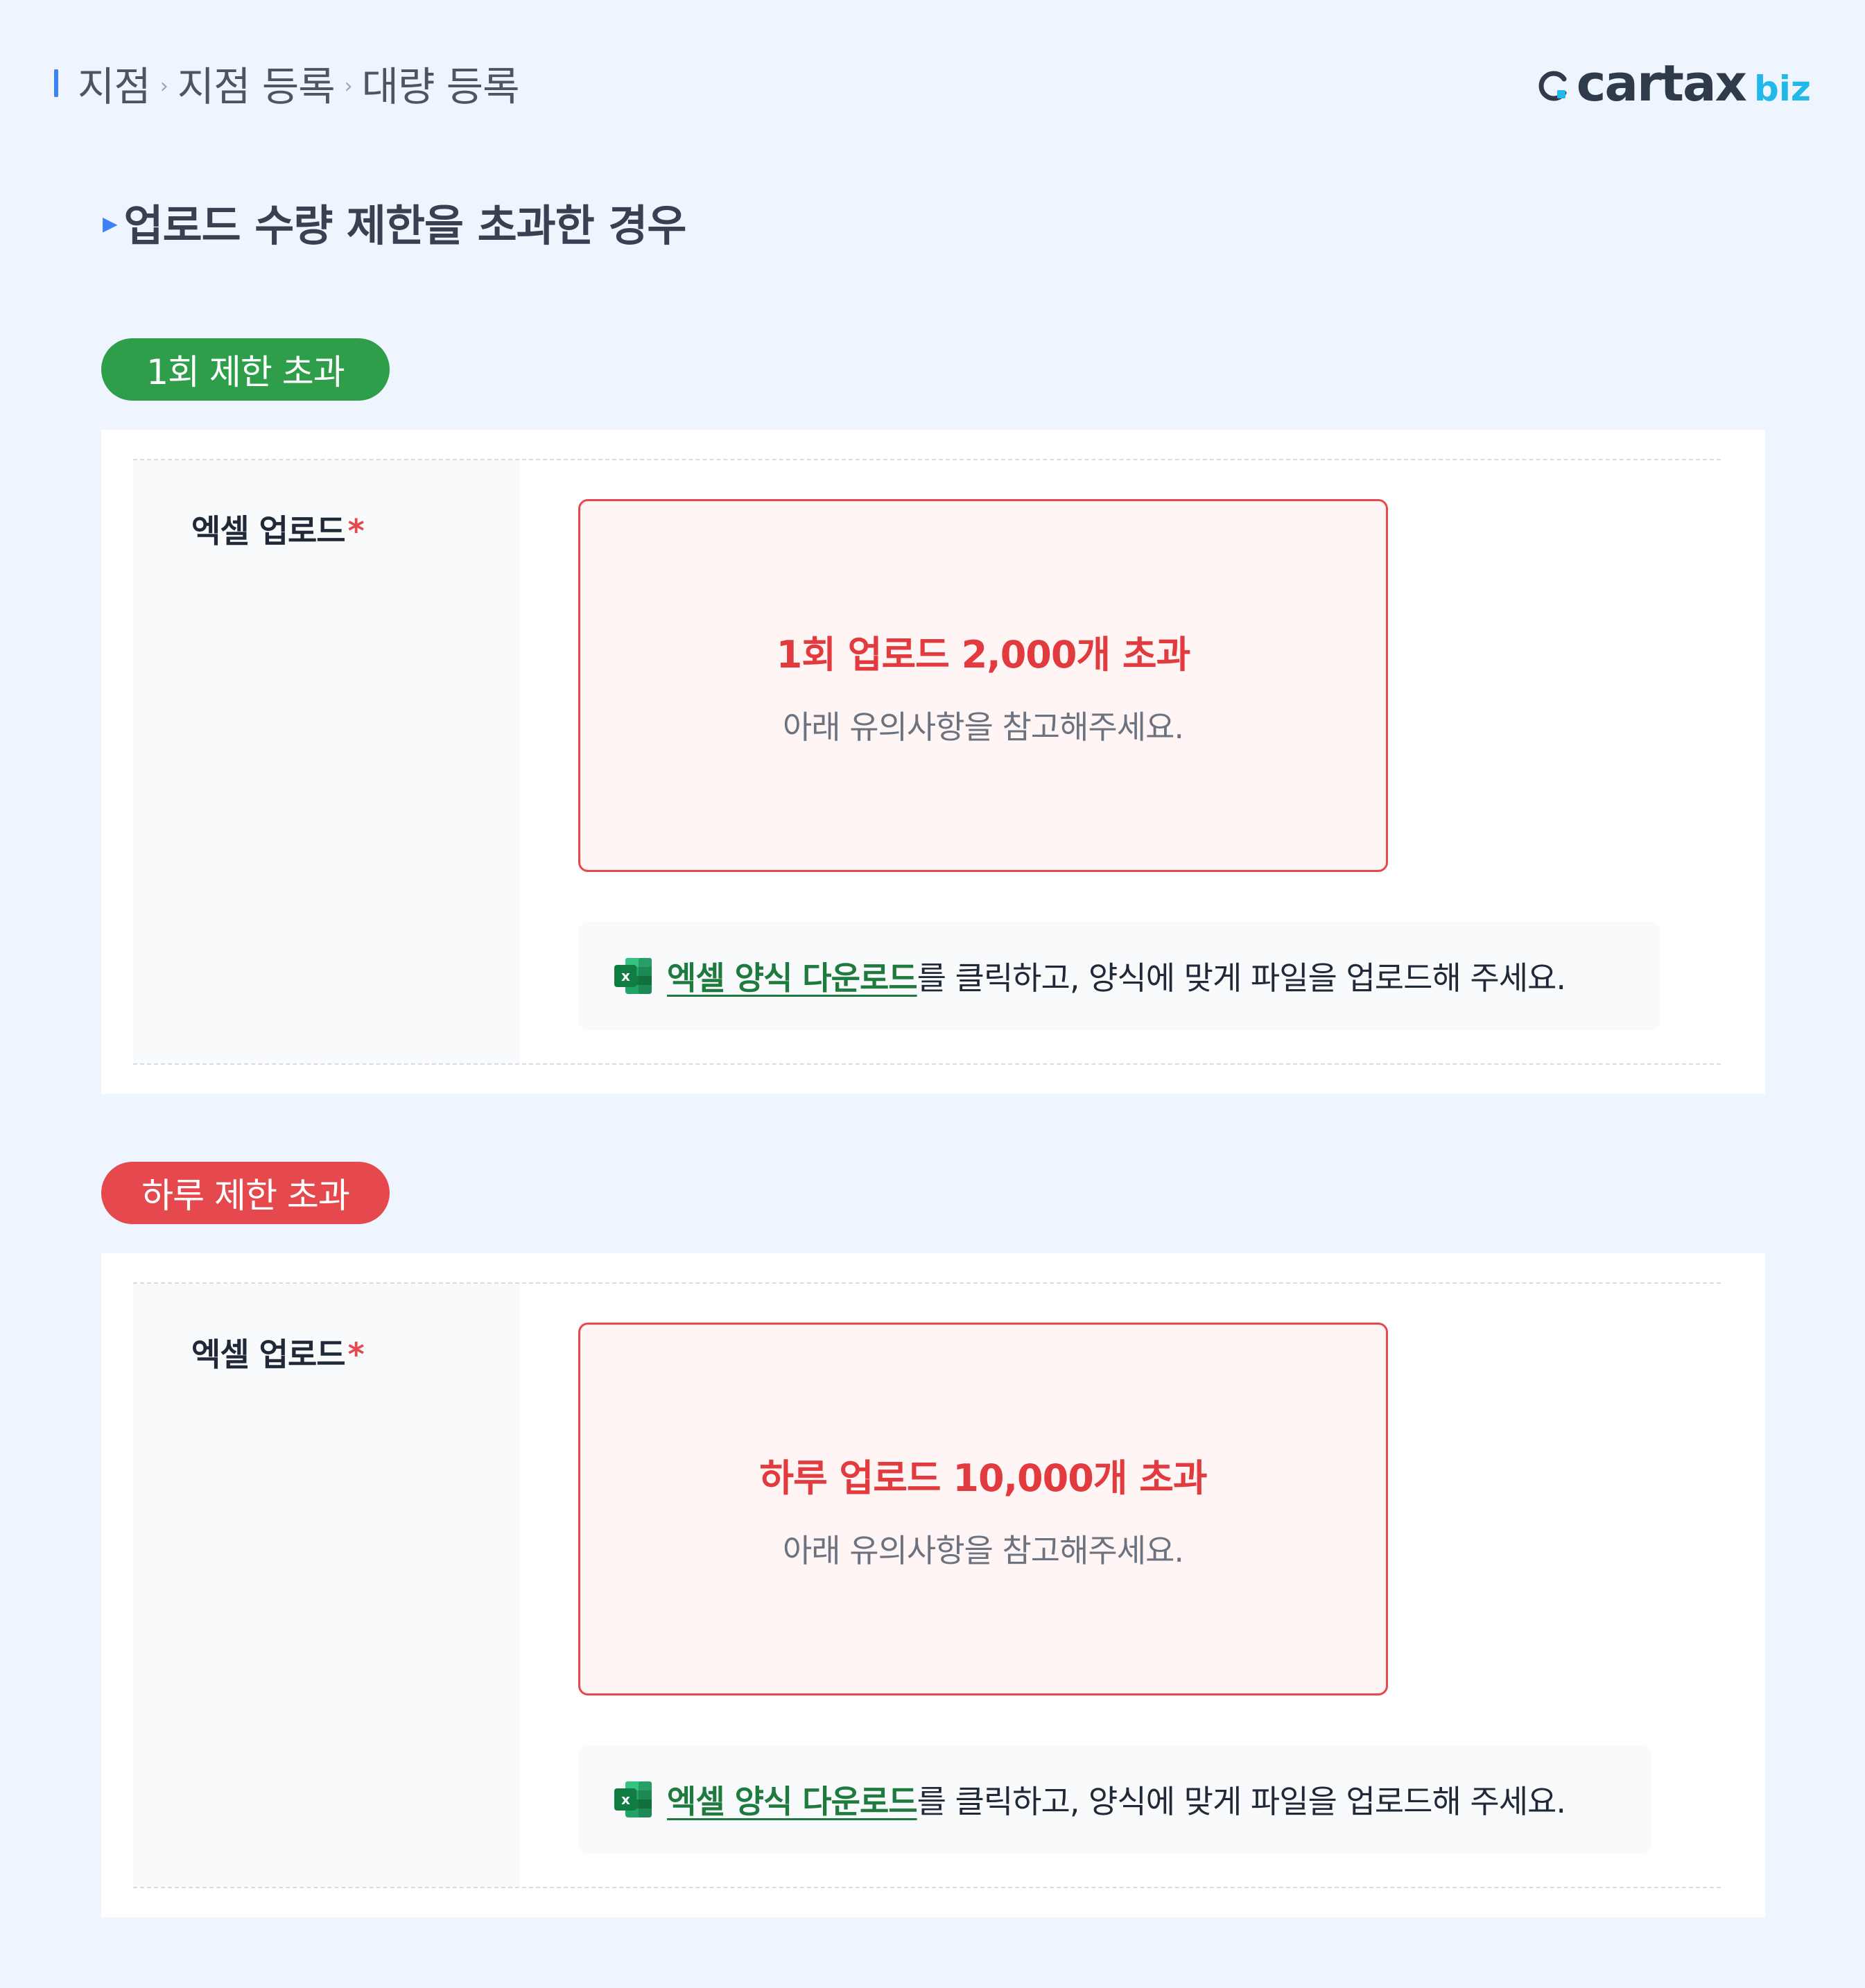 The image size is (1865, 1988). I want to click on breadcrumb-accent-bar, so click(56, 83).